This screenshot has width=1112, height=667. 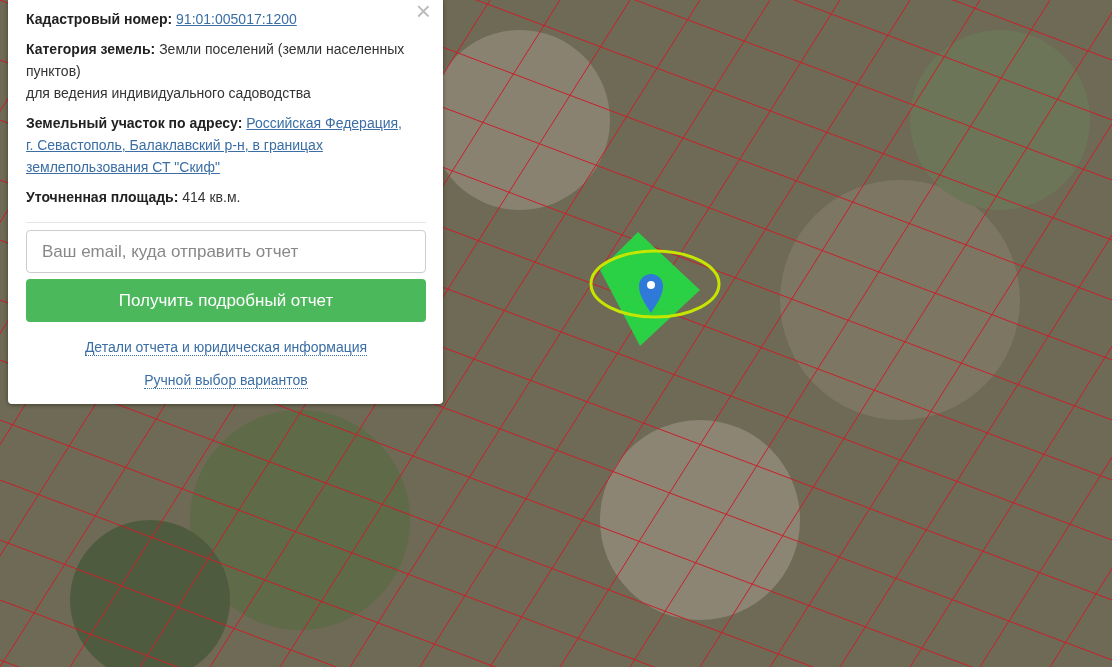 I want to click on popup-link: Ручной выбор вариантов, so click(x=226, y=380).